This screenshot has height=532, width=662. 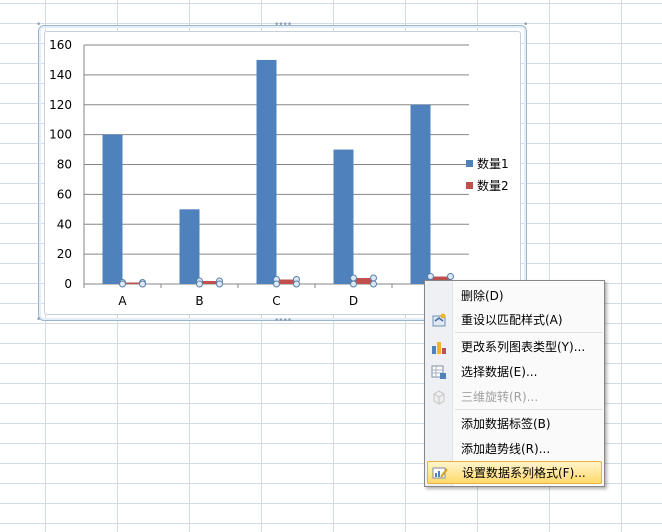 I want to click on y-tick-label: 0, so click(x=68, y=284).